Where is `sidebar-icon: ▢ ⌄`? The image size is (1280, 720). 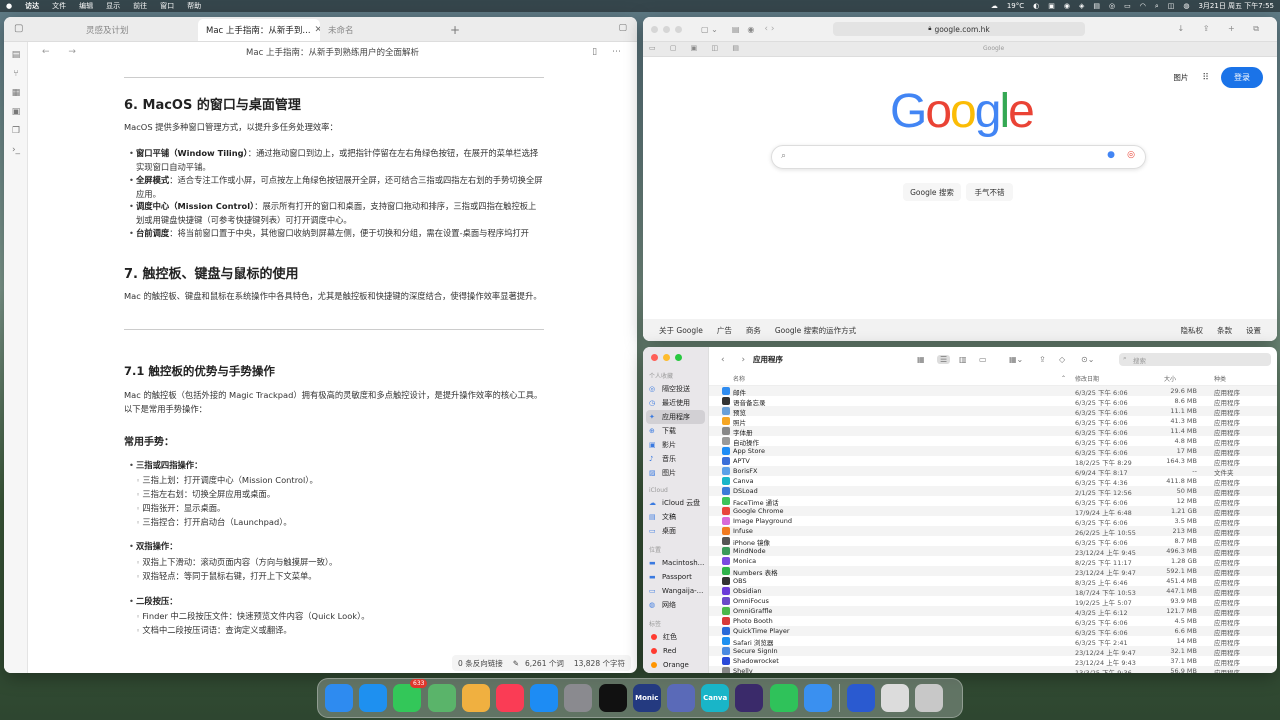 sidebar-icon: ▢ ⌄ is located at coordinates (709, 29).